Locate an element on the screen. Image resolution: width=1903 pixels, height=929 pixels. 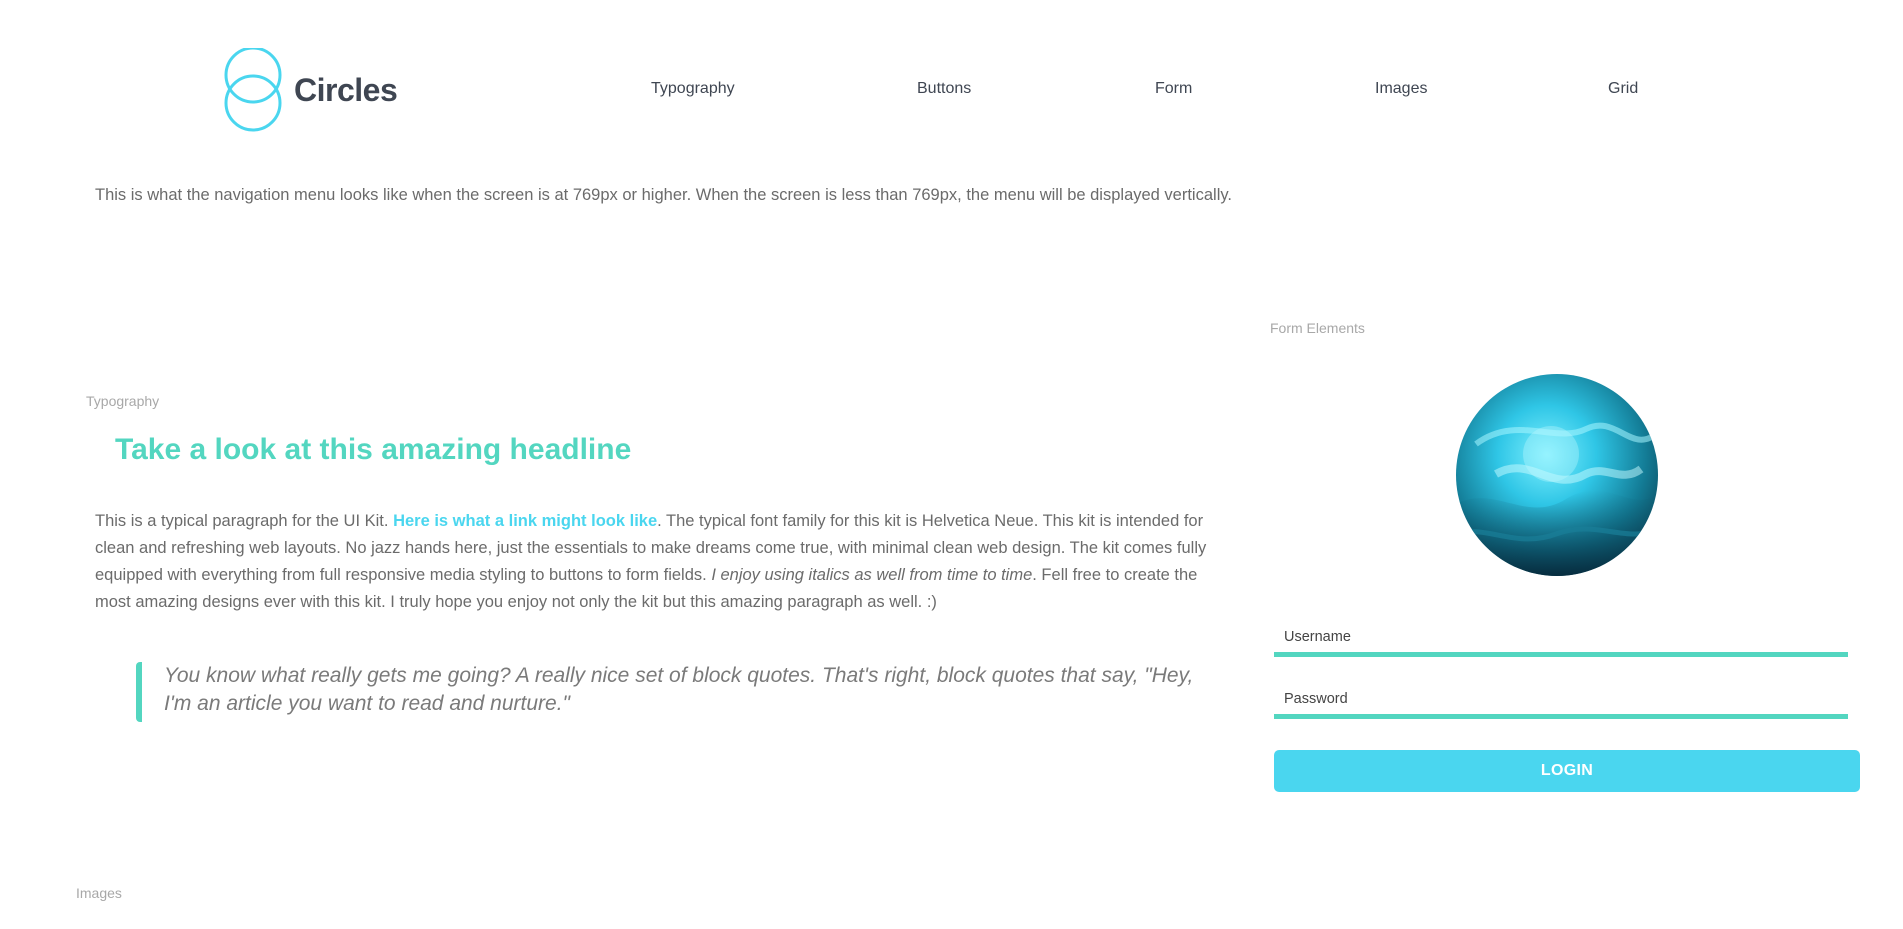
nav-item-buttons: Buttons is located at coordinates (944, 89).